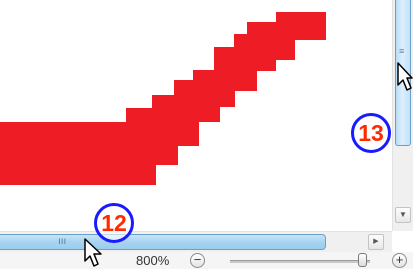  I want to click on callout-badge-12: 12, so click(114, 223).